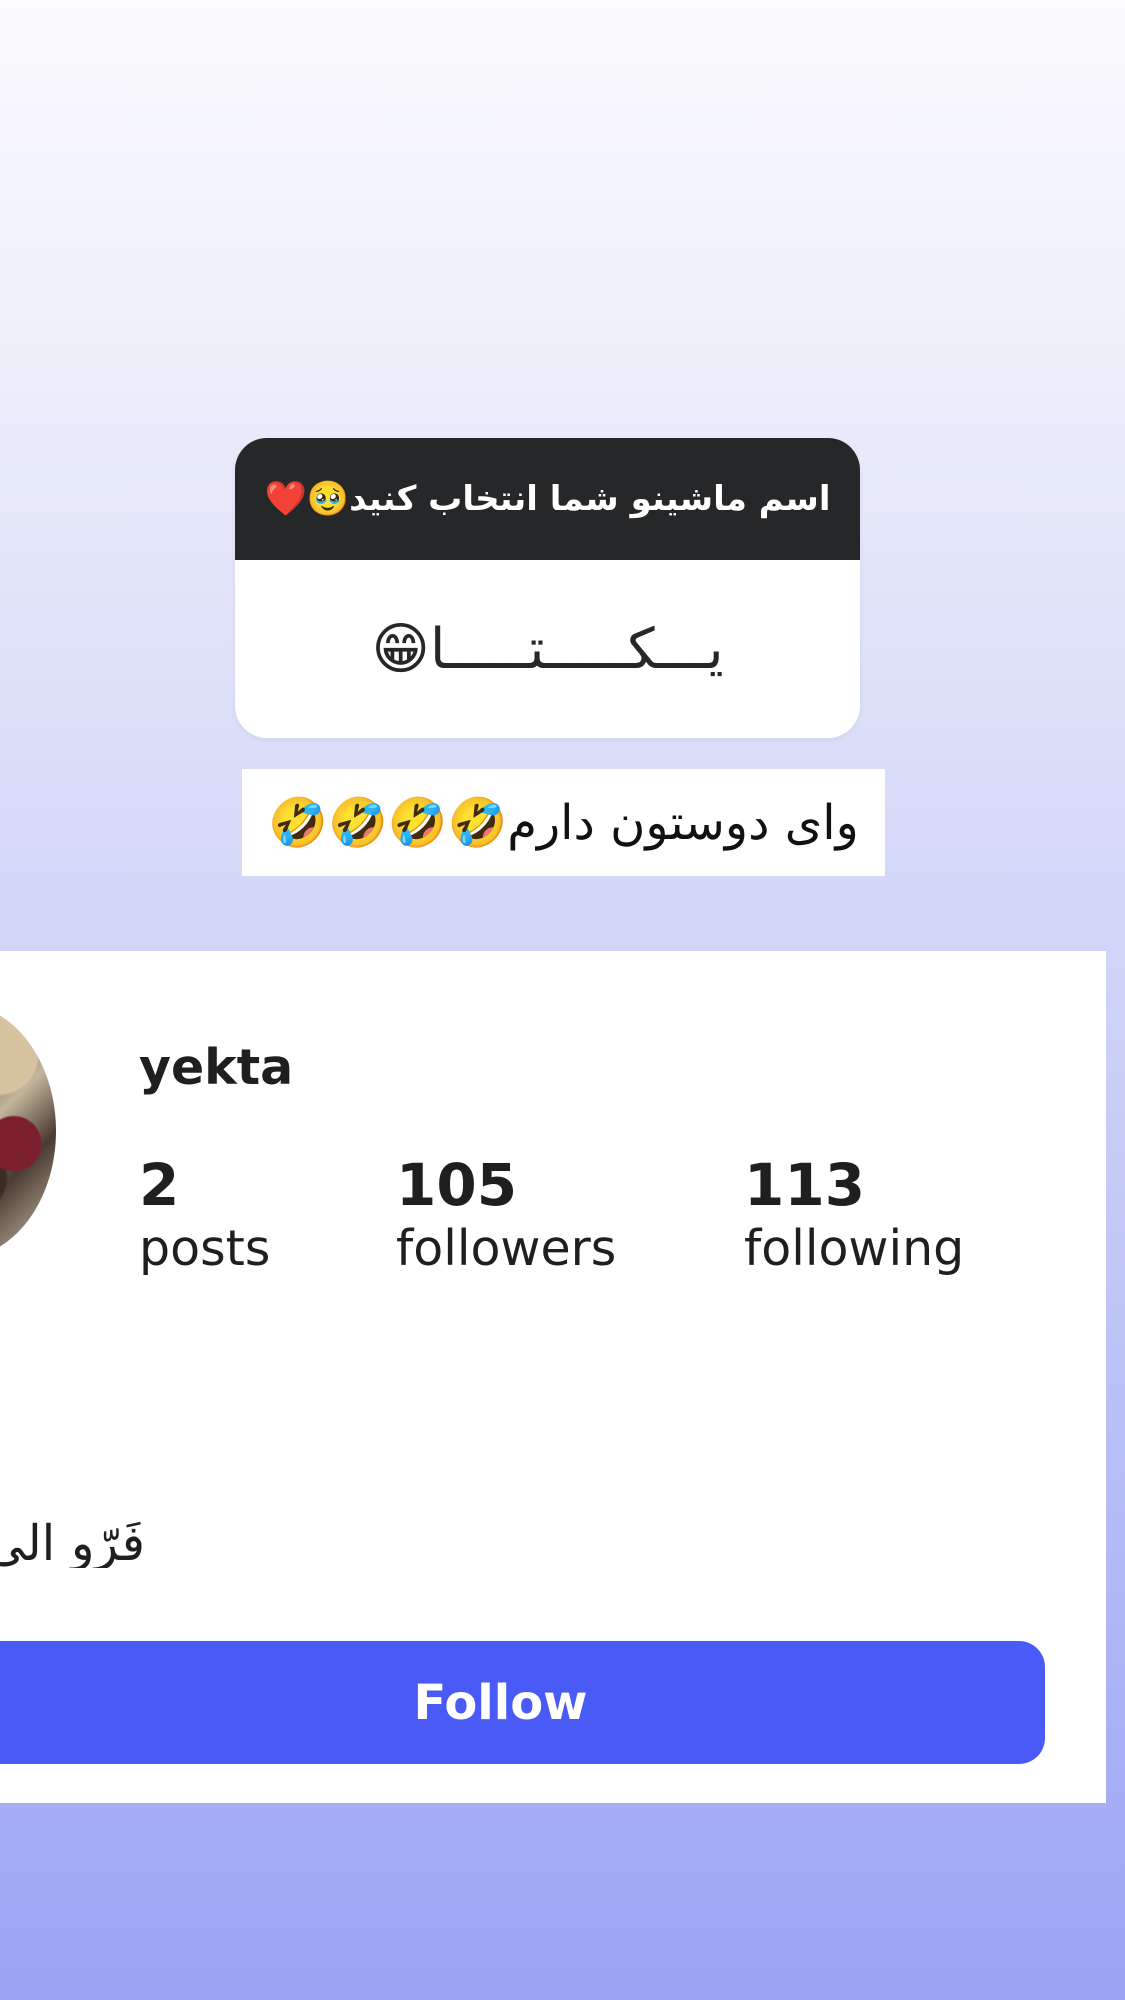  What do you see at coordinates (506, 1248) in the screenshot?
I see `followers-label: followers` at bounding box center [506, 1248].